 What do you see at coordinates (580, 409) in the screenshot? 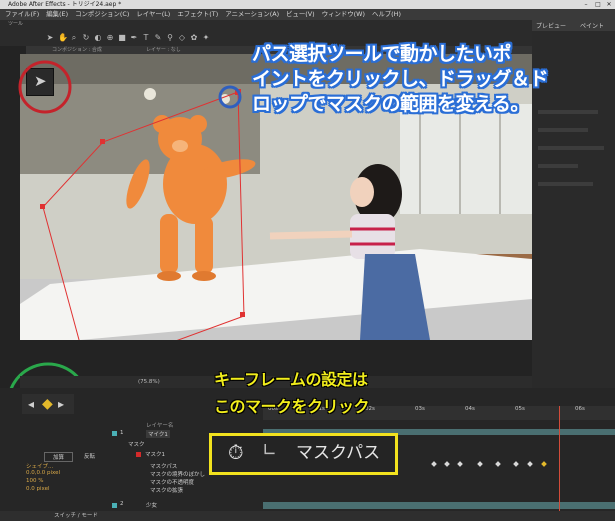
I see `time-tick: 06s` at bounding box center [580, 409].